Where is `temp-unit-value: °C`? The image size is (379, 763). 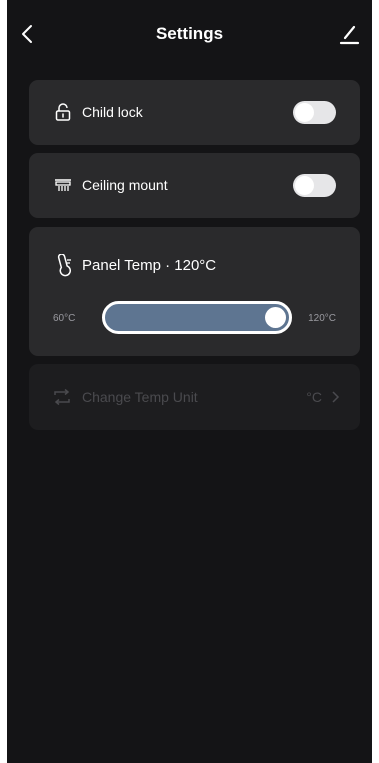 temp-unit-value: °C is located at coordinates (314, 397).